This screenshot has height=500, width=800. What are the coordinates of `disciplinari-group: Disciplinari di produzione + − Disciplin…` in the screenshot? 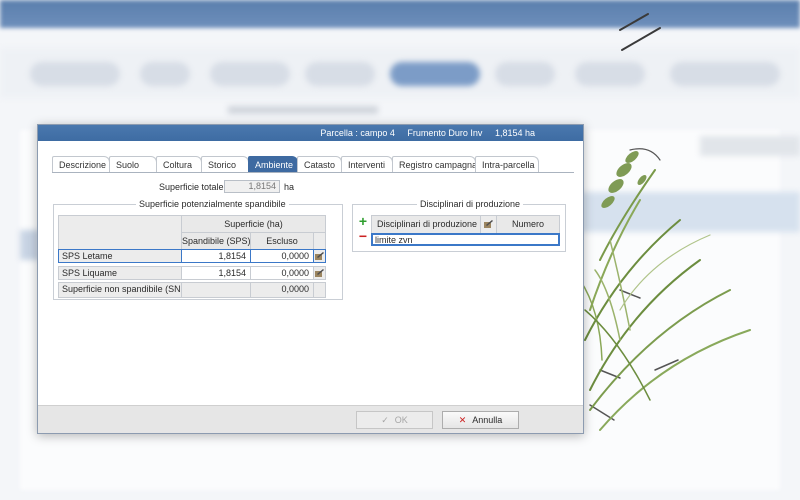 It's located at (459, 225).